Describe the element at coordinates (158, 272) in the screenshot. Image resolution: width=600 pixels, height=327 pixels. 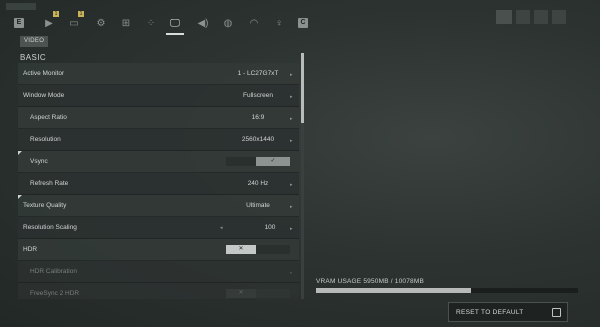
I see `setting-row-hdr-calibration: HDR Calibration ▸` at that location.